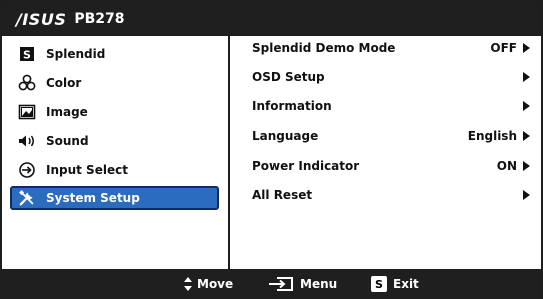 Image resolution: width=543 pixels, height=299 pixels. I want to click on sidebar-item-color: Color, so click(114, 83).